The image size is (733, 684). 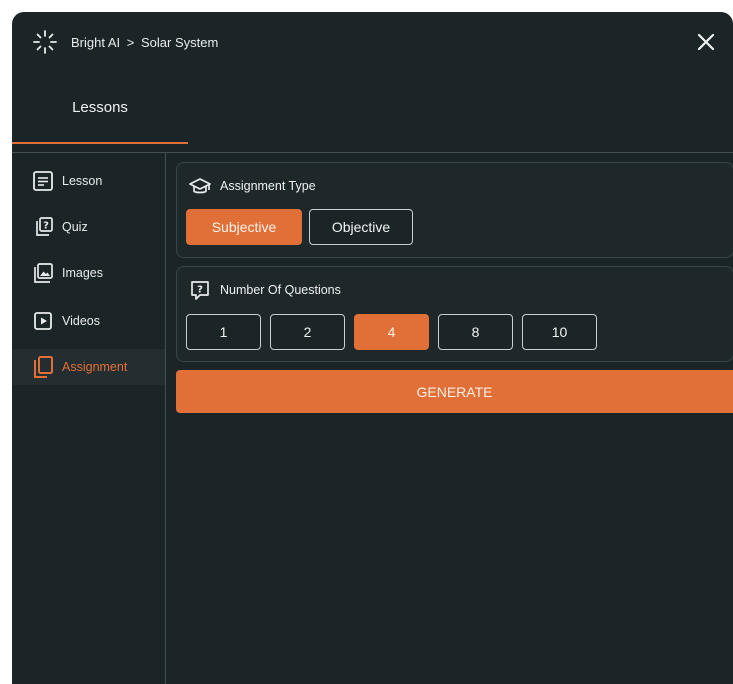 What do you see at coordinates (43, 273) in the screenshot?
I see `image-icon` at bounding box center [43, 273].